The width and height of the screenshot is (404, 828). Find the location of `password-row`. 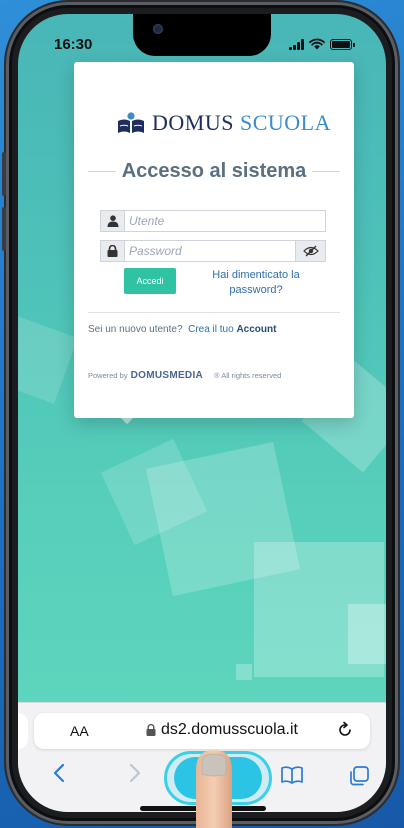

password-row is located at coordinates (213, 251).